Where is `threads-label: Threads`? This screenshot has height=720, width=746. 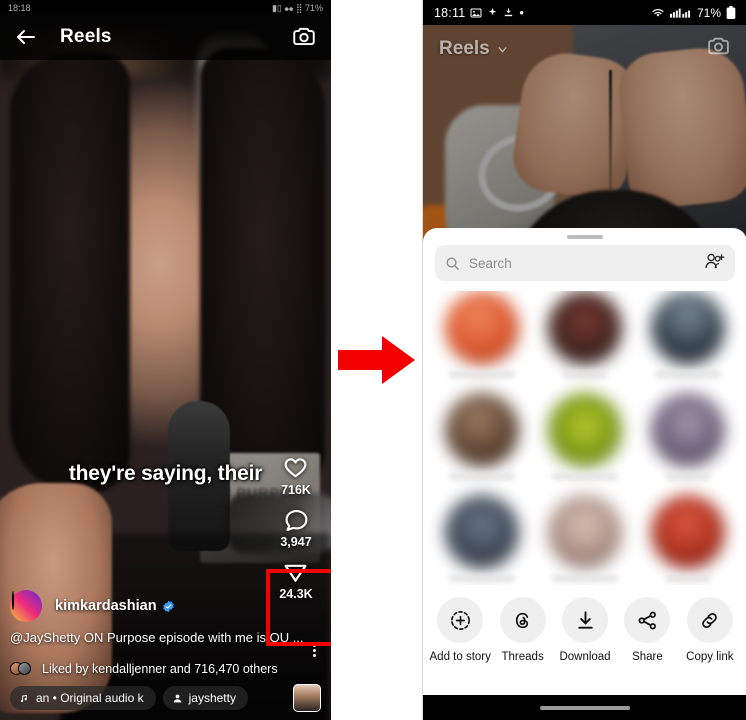
threads-label: Threads is located at coordinates (522, 657).